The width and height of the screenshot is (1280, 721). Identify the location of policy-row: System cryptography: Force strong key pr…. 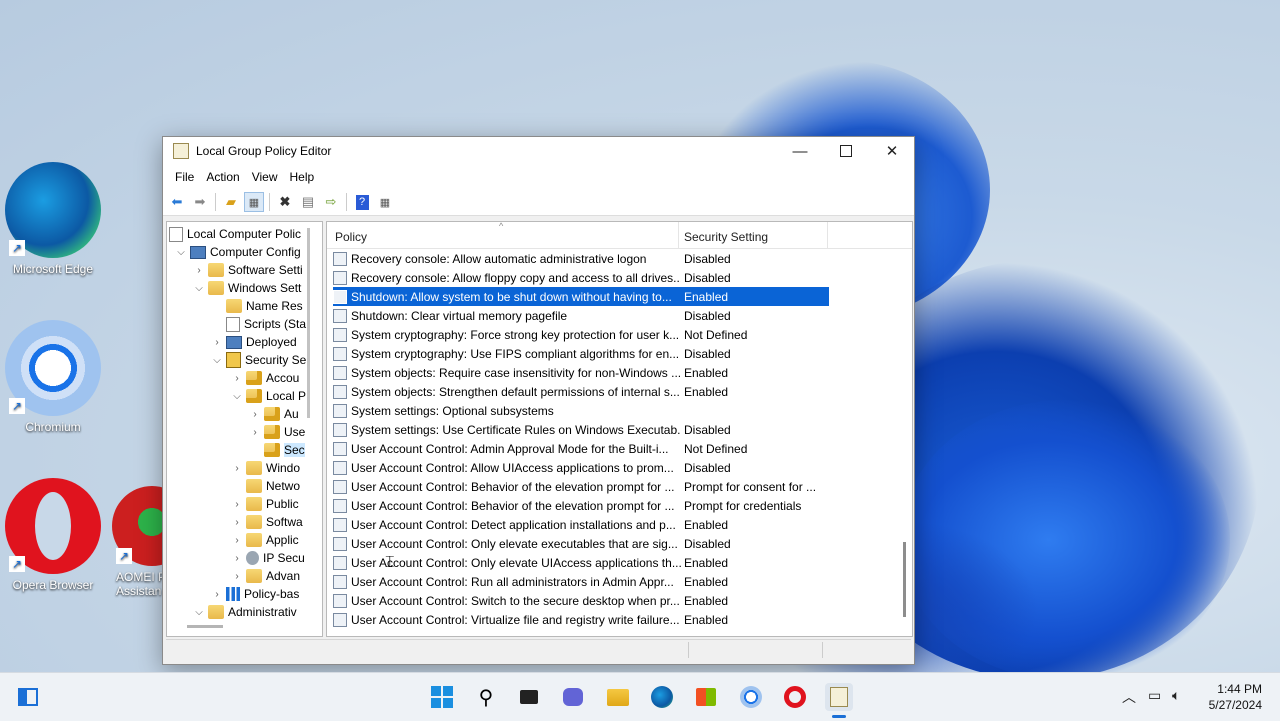
(581, 334).